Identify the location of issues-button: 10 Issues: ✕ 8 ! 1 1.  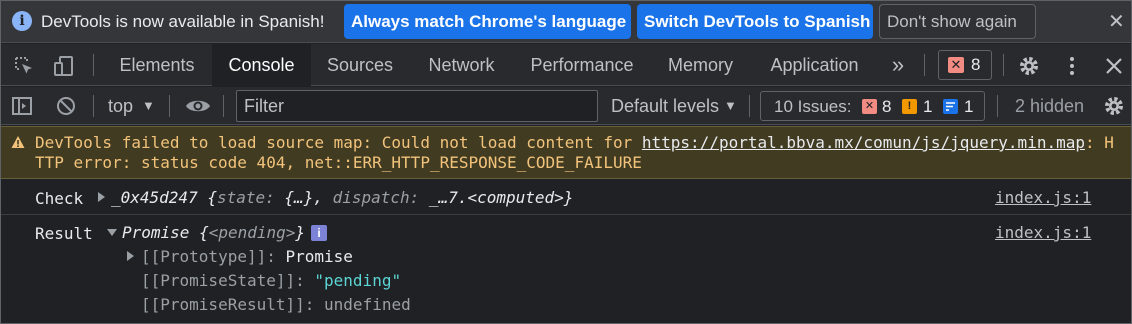
(872, 106).